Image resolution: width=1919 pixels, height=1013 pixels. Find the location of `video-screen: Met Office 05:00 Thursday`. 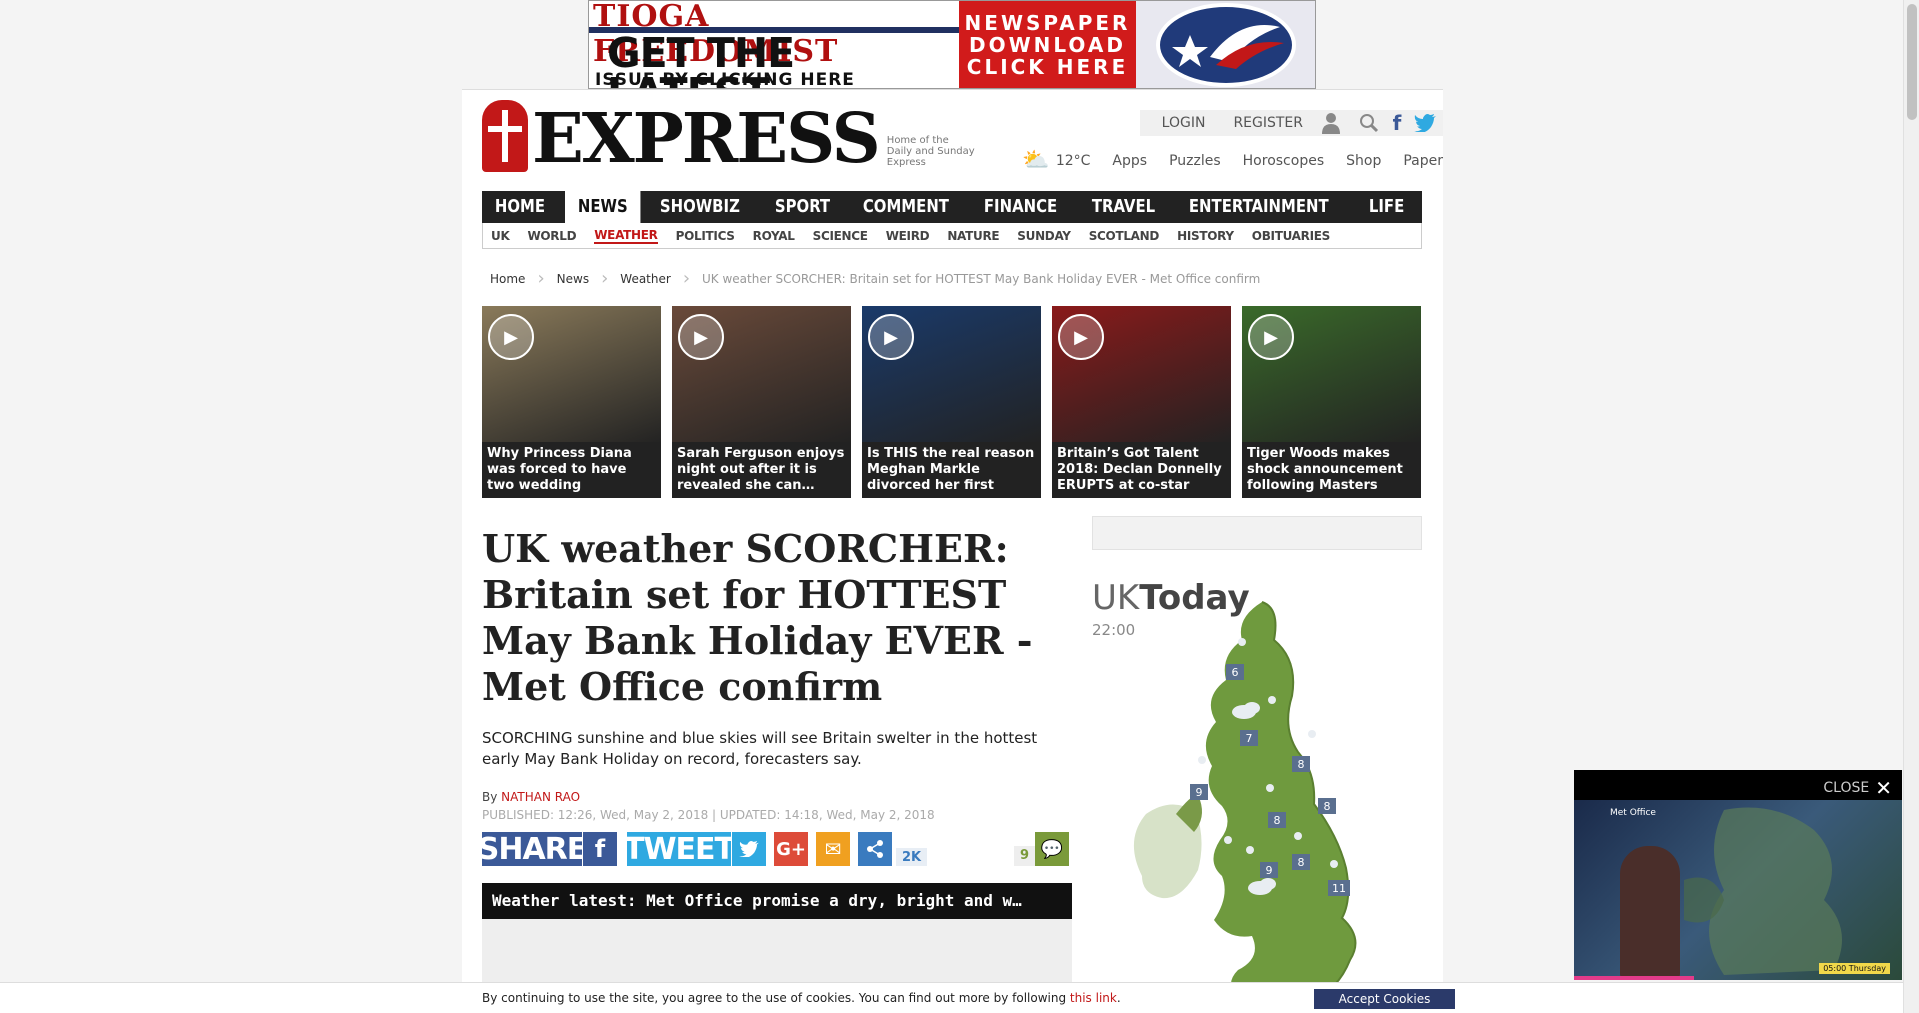

video-screen: Met Office 05:00 Thursday is located at coordinates (1738, 890).